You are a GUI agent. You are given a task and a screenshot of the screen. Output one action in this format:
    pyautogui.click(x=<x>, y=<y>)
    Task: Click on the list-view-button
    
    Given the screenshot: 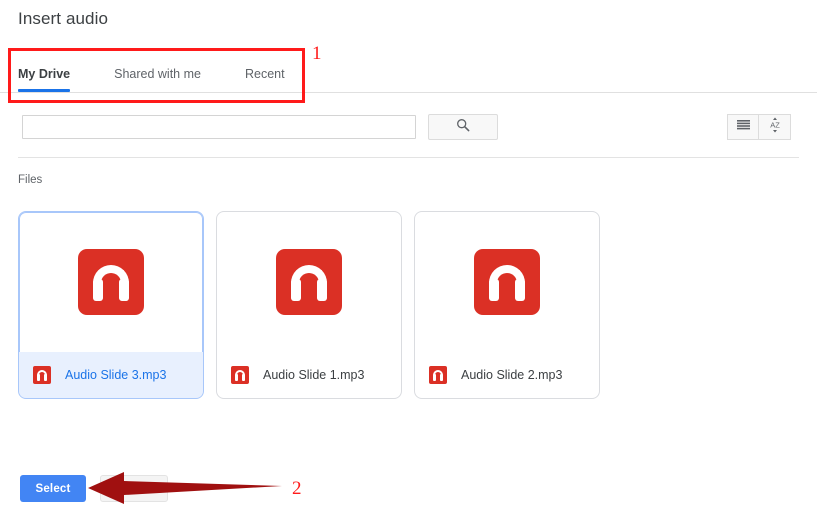 What is the action you would take?
    pyautogui.click(x=743, y=127)
    